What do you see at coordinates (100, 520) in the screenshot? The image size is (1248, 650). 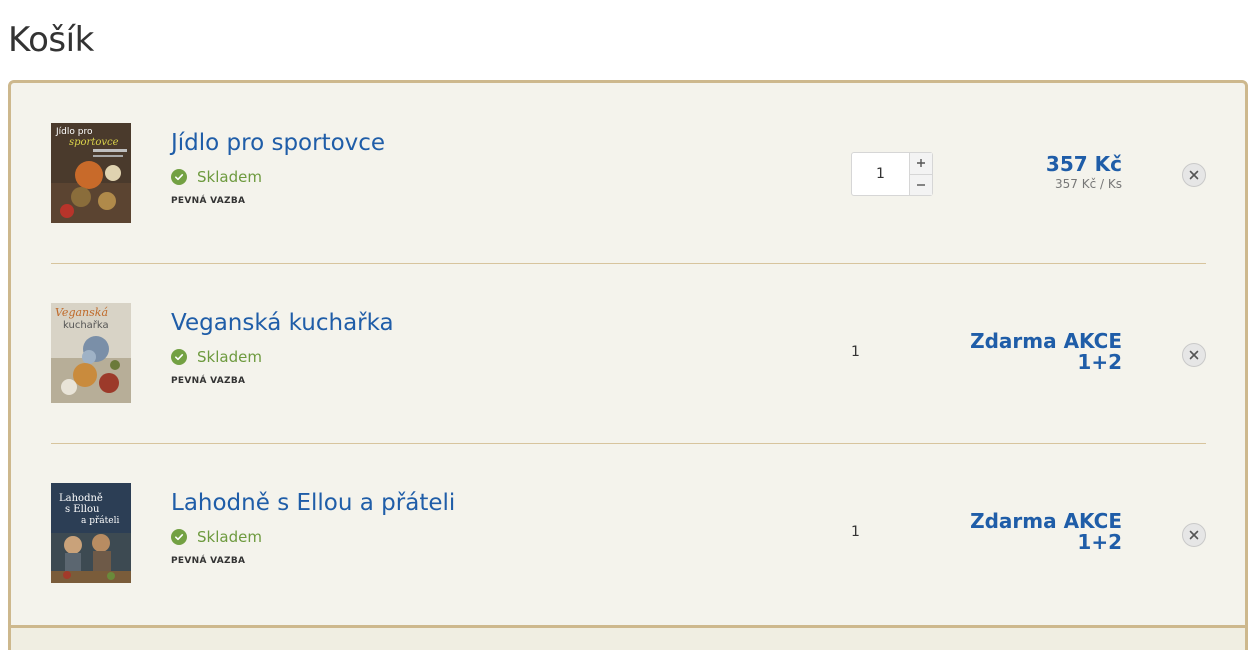 I see `svg-text: a přáteli` at bounding box center [100, 520].